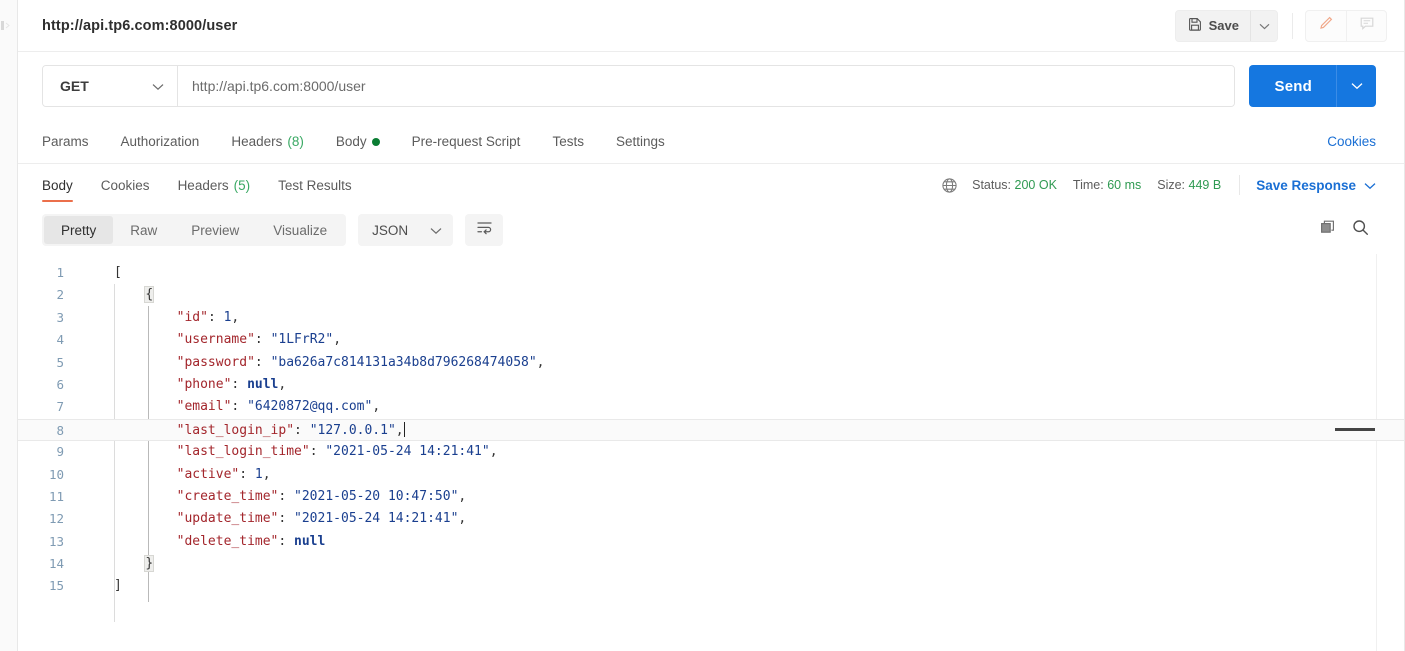  Describe the element at coordinates (149, 564) in the screenshot. I see `code-token: }` at that location.